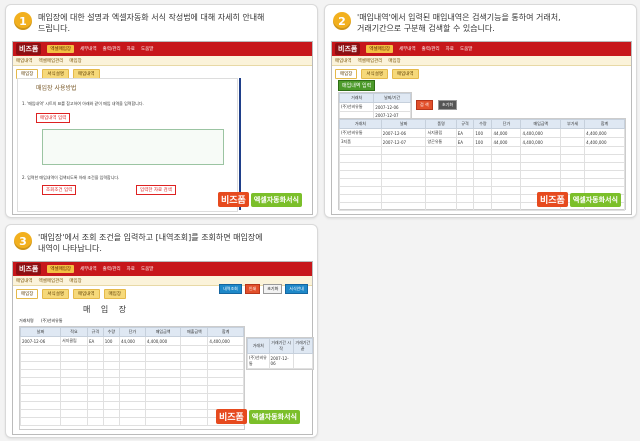 Image resolution: width=640 pixels, height=441 pixels. I want to click on cond-date-start: 2007-12-06, so click(281, 361).